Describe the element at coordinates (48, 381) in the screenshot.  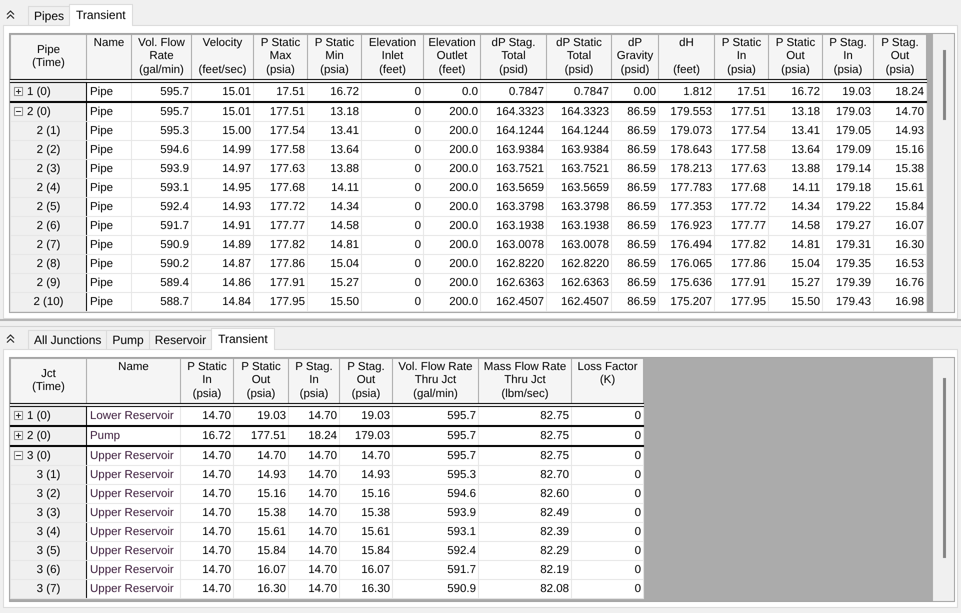
I see `column-header: Jct (Time)` at that location.